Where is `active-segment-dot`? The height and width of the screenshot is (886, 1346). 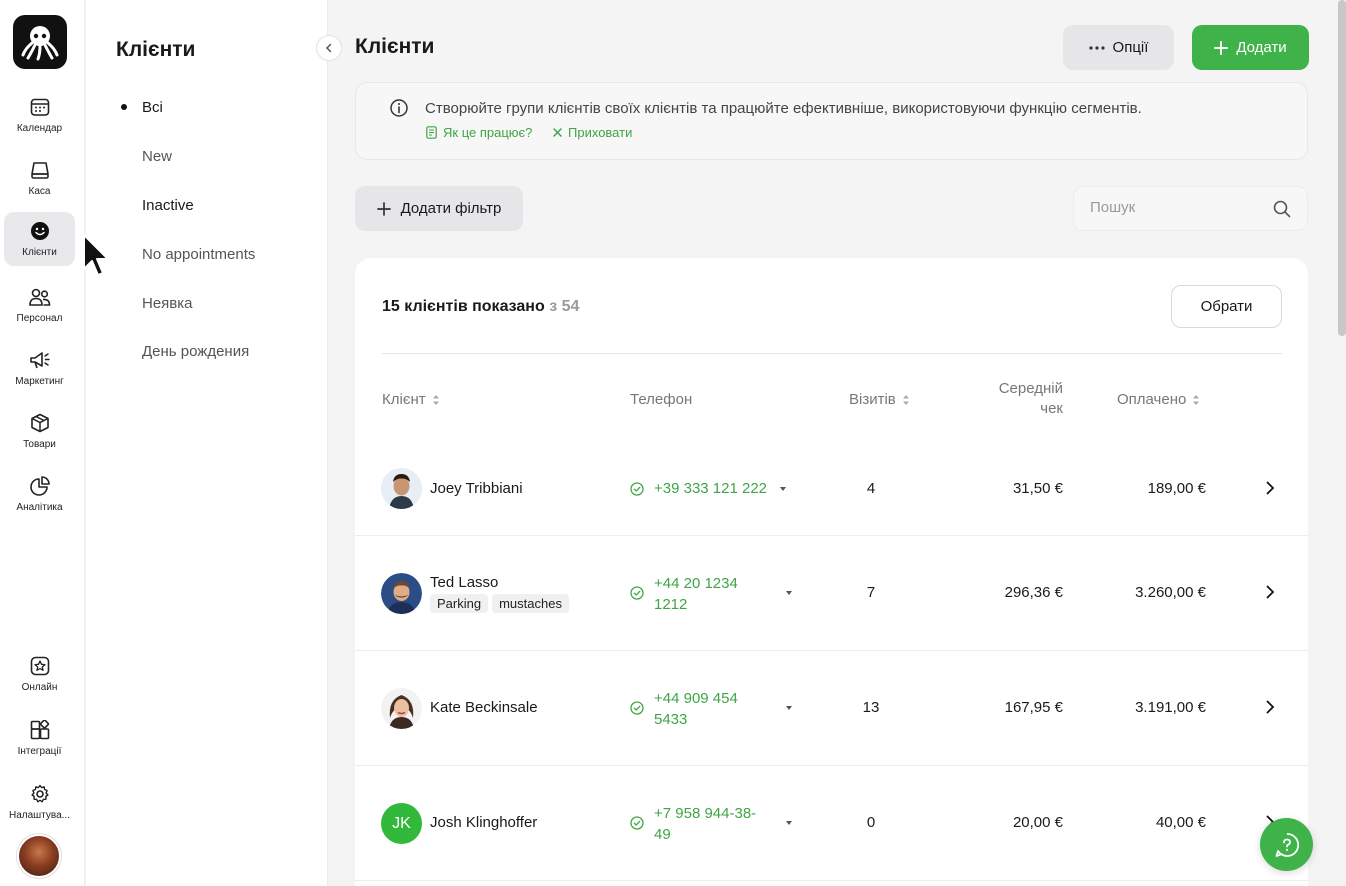
active-segment-dot is located at coordinates (124, 107).